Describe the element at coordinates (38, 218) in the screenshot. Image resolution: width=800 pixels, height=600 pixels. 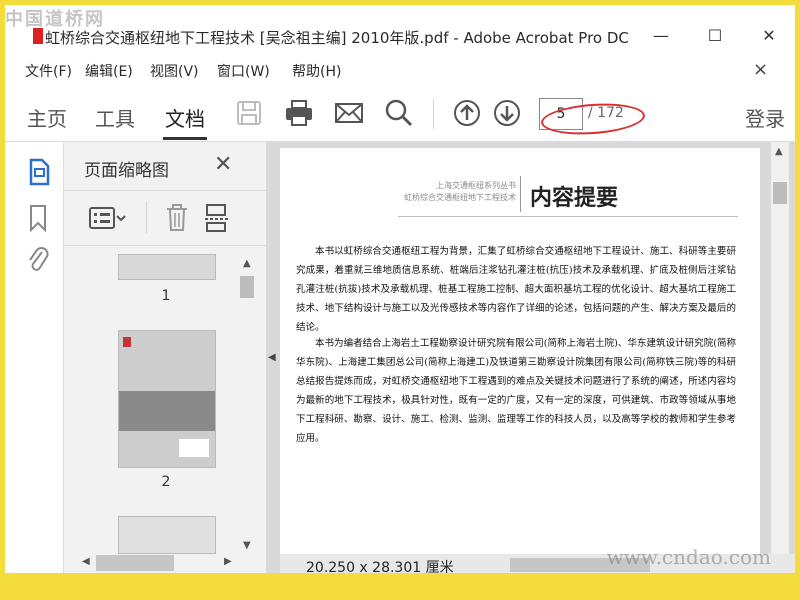
I see `bookmark-icon` at that location.